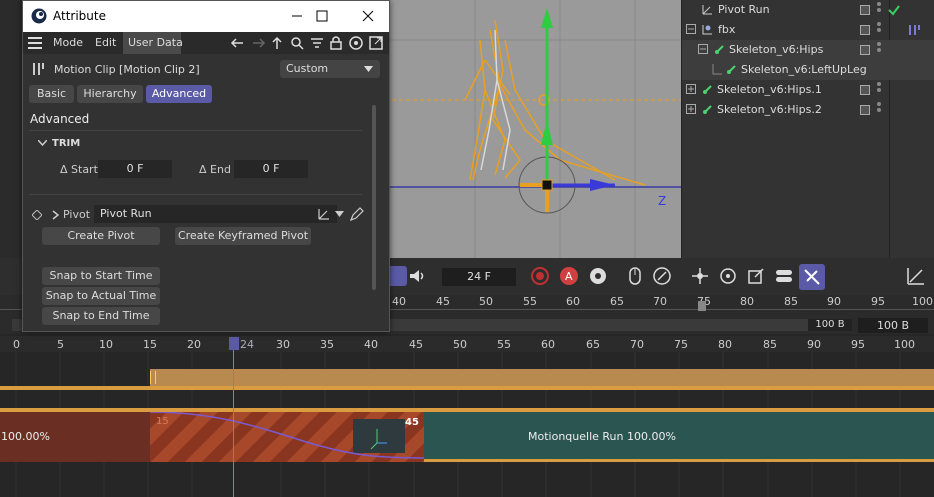 The image size is (934, 497). What do you see at coordinates (105, 42) in the screenshot?
I see `menu-edit: Edit` at bounding box center [105, 42].